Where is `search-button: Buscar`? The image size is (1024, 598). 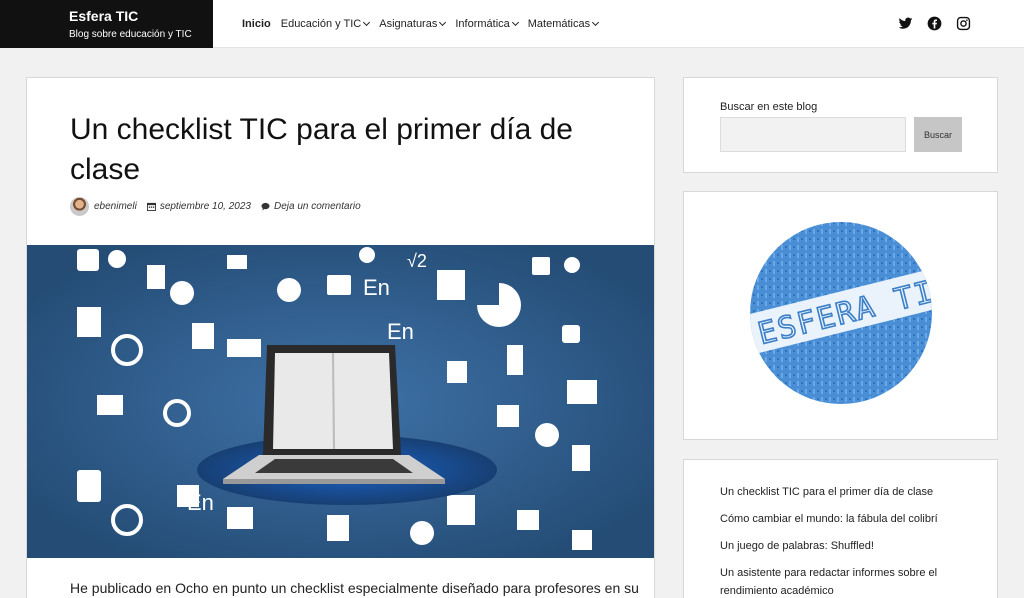 search-button: Buscar is located at coordinates (938, 134).